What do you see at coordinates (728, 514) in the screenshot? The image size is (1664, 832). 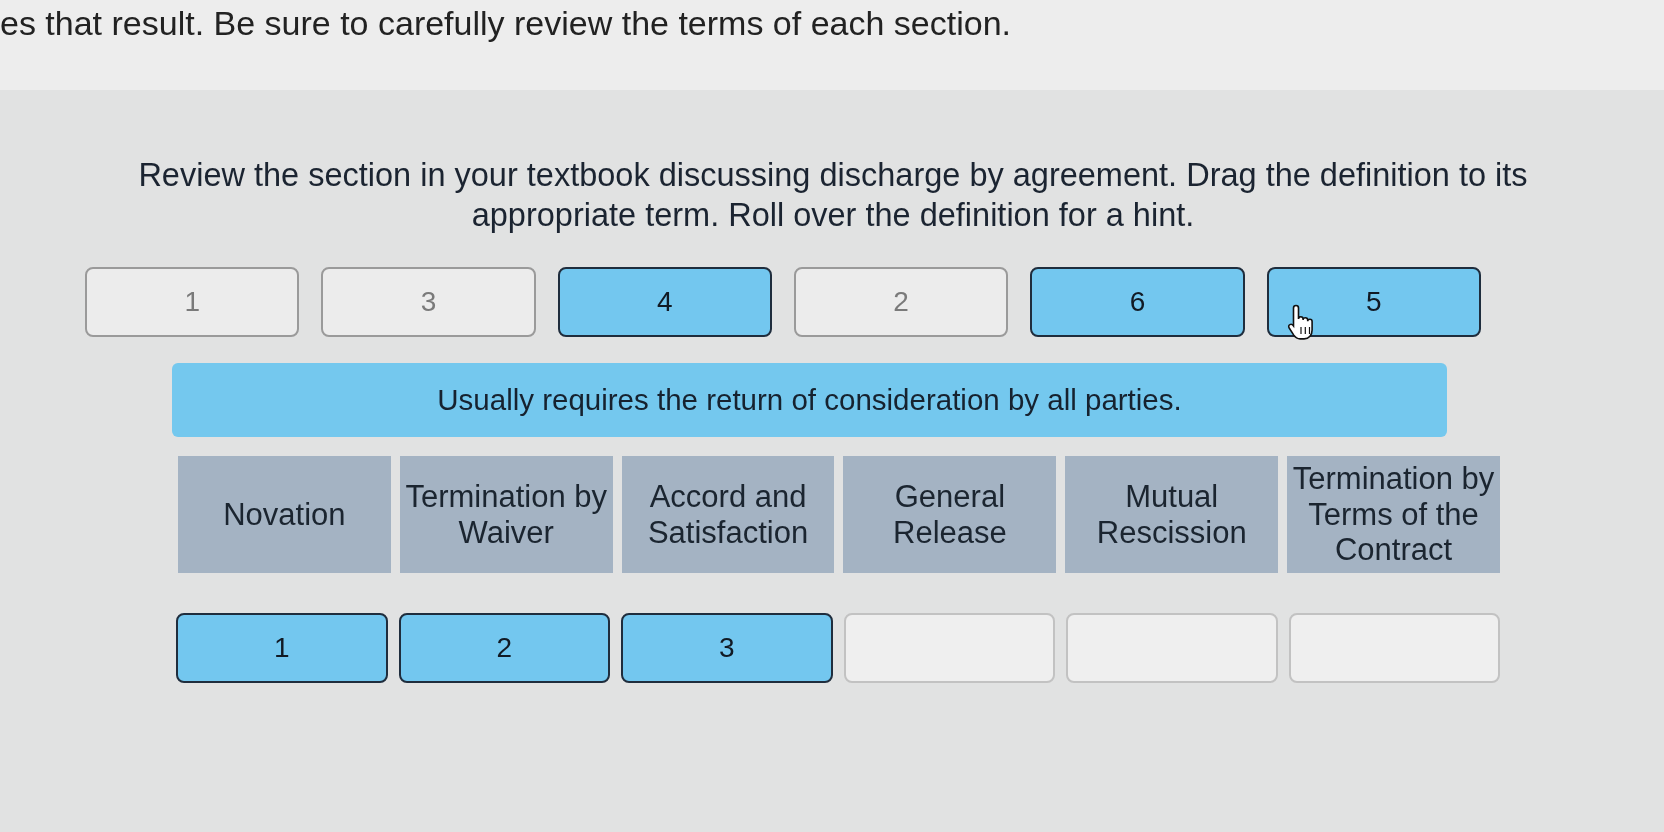 I see `term-cell: Accord and Satisfaction` at bounding box center [728, 514].